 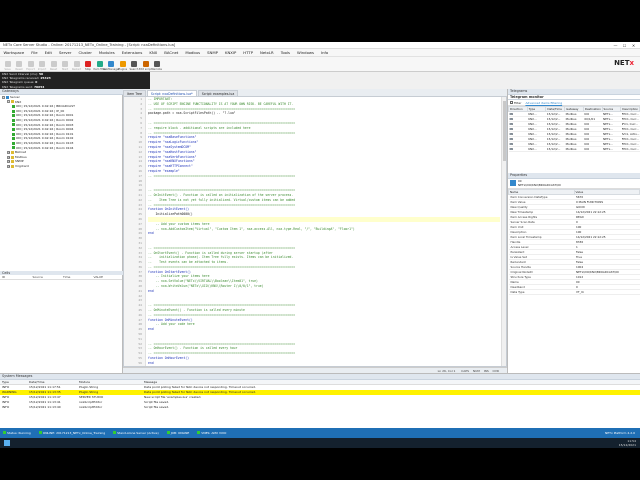 I want to click on menu-modbus: Modbus, so click(x=193, y=52).